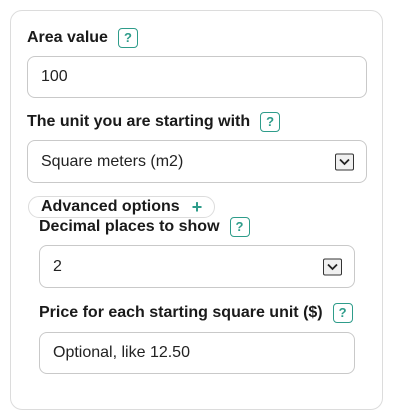 This screenshot has width=395, height=410. What do you see at coordinates (239, 227) in the screenshot?
I see `decimals-help-icon: ?` at bounding box center [239, 227].